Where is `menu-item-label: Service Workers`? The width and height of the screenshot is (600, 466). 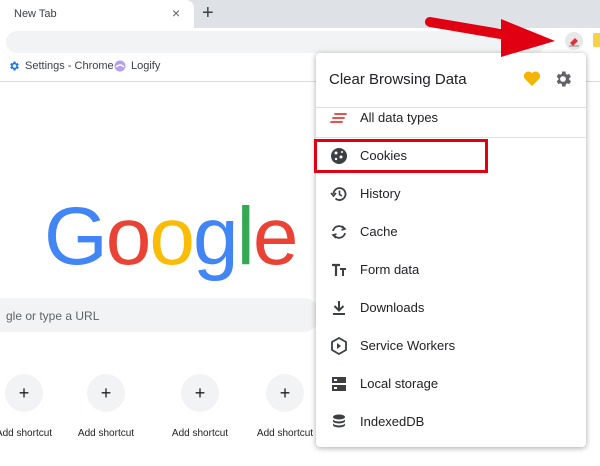
menu-item-label: Service Workers is located at coordinates (408, 345).